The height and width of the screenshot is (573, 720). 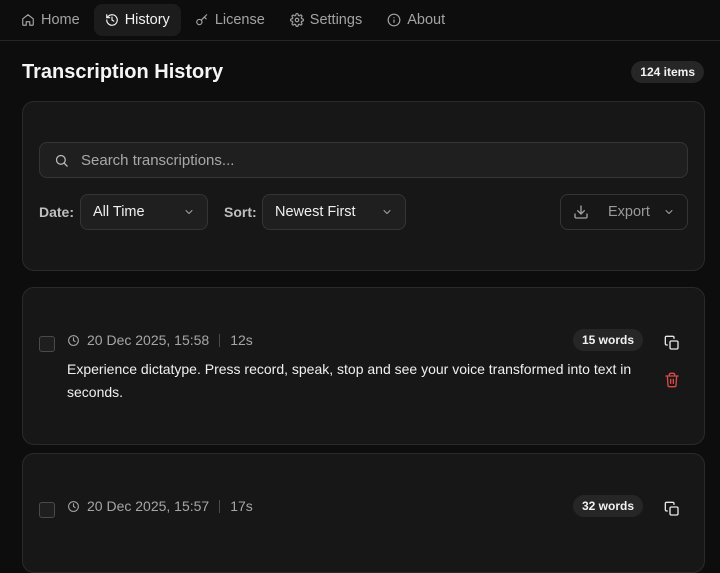 What do you see at coordinates (240, 212) in the screenshot?
I see `sort-label: Sort:` at bounding box center [240, 212].